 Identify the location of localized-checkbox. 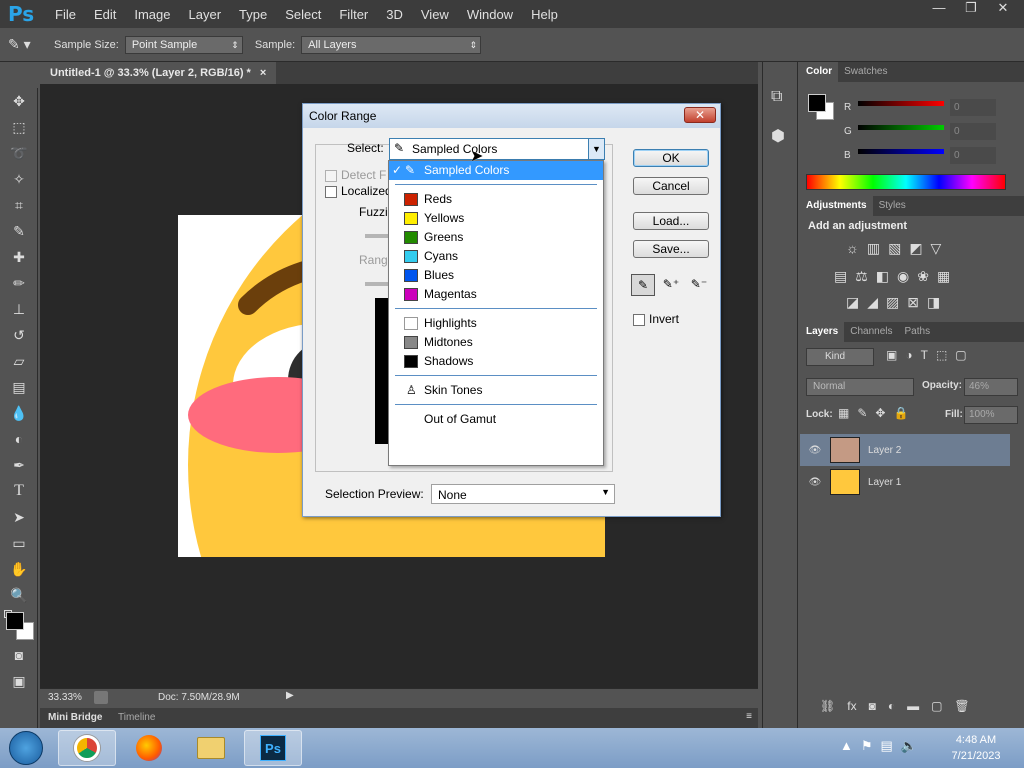
(331, 192).